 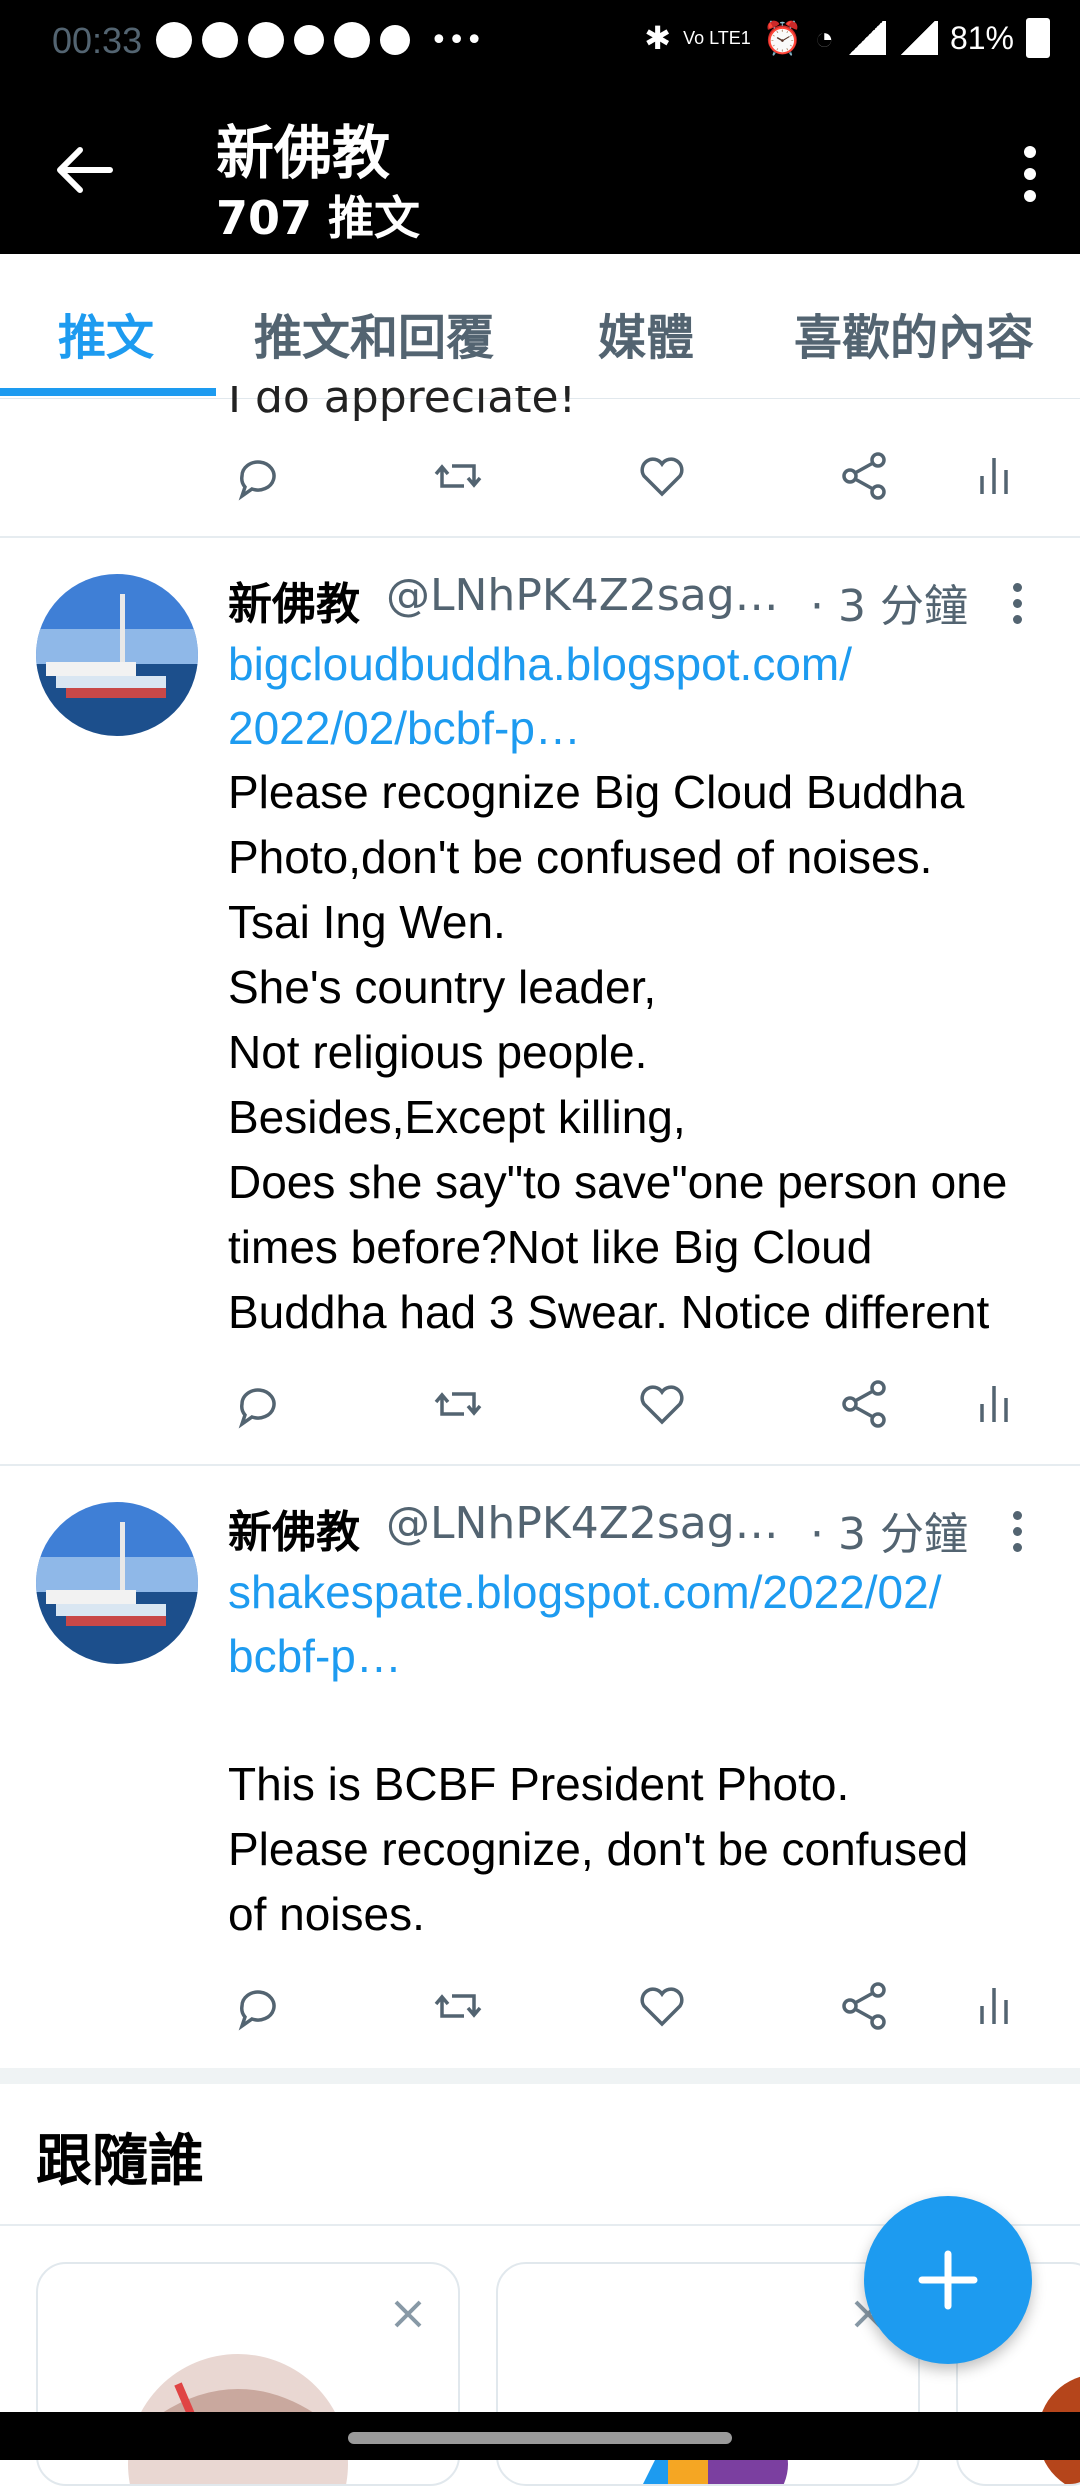 I want to click on top-app-bar: 00:33 ••• ✱ Vo LTE1 ⏰ ◔ 81% 新佛教 707 推文, so click(x=540, y=127).